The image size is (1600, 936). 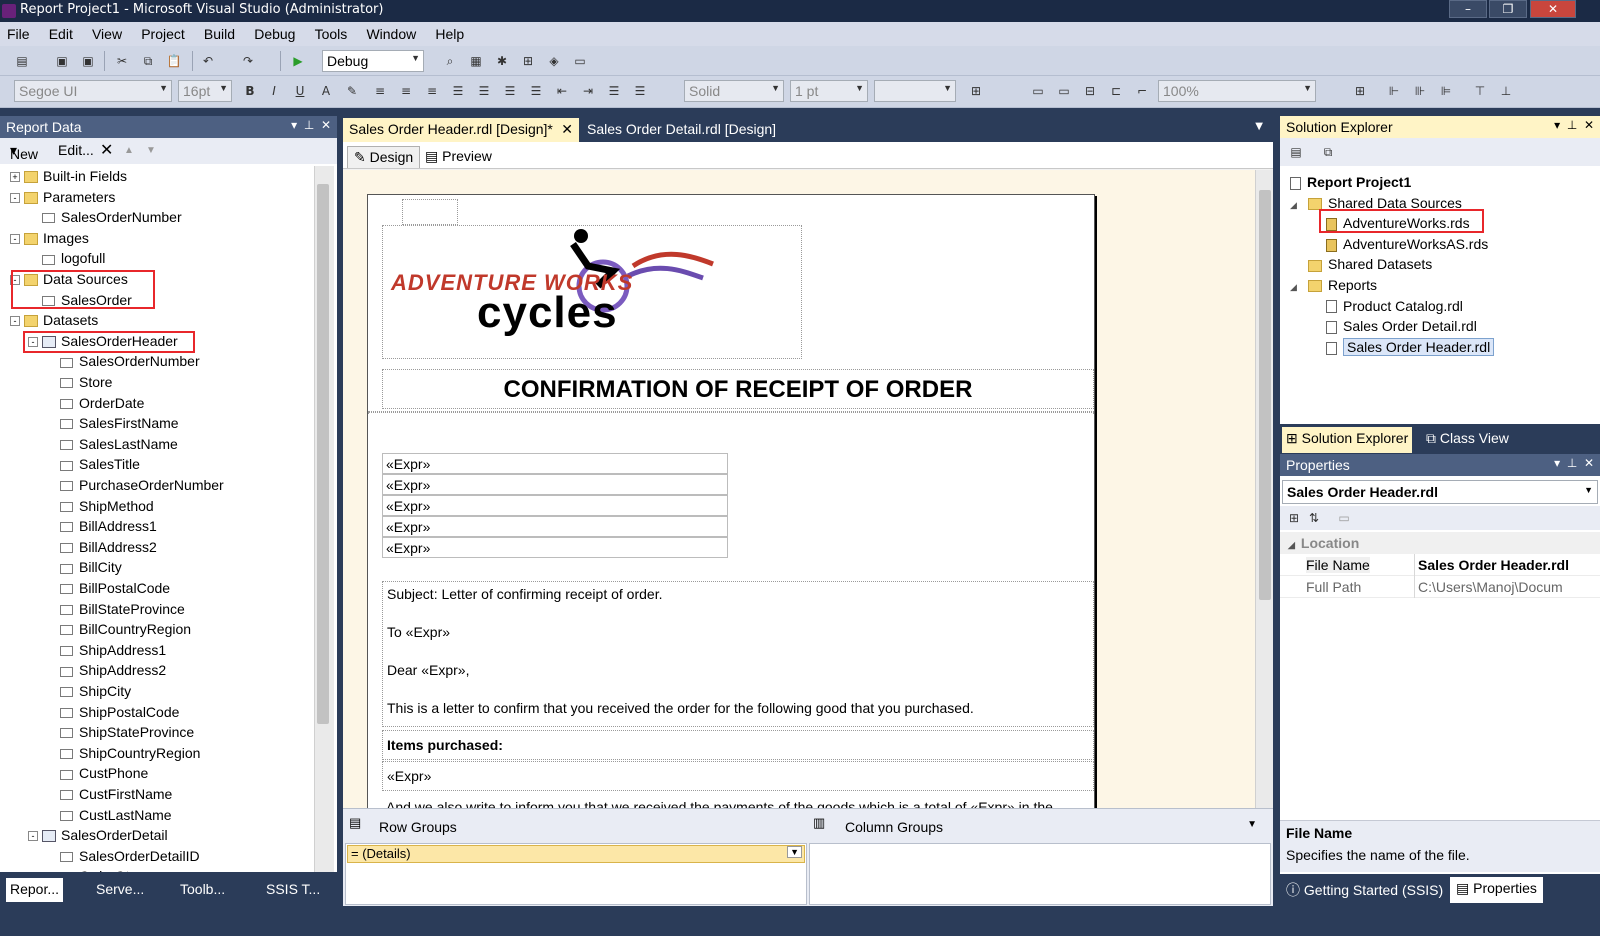 I want to click on align-top-icon: ☰, so click(x=458, y=91).